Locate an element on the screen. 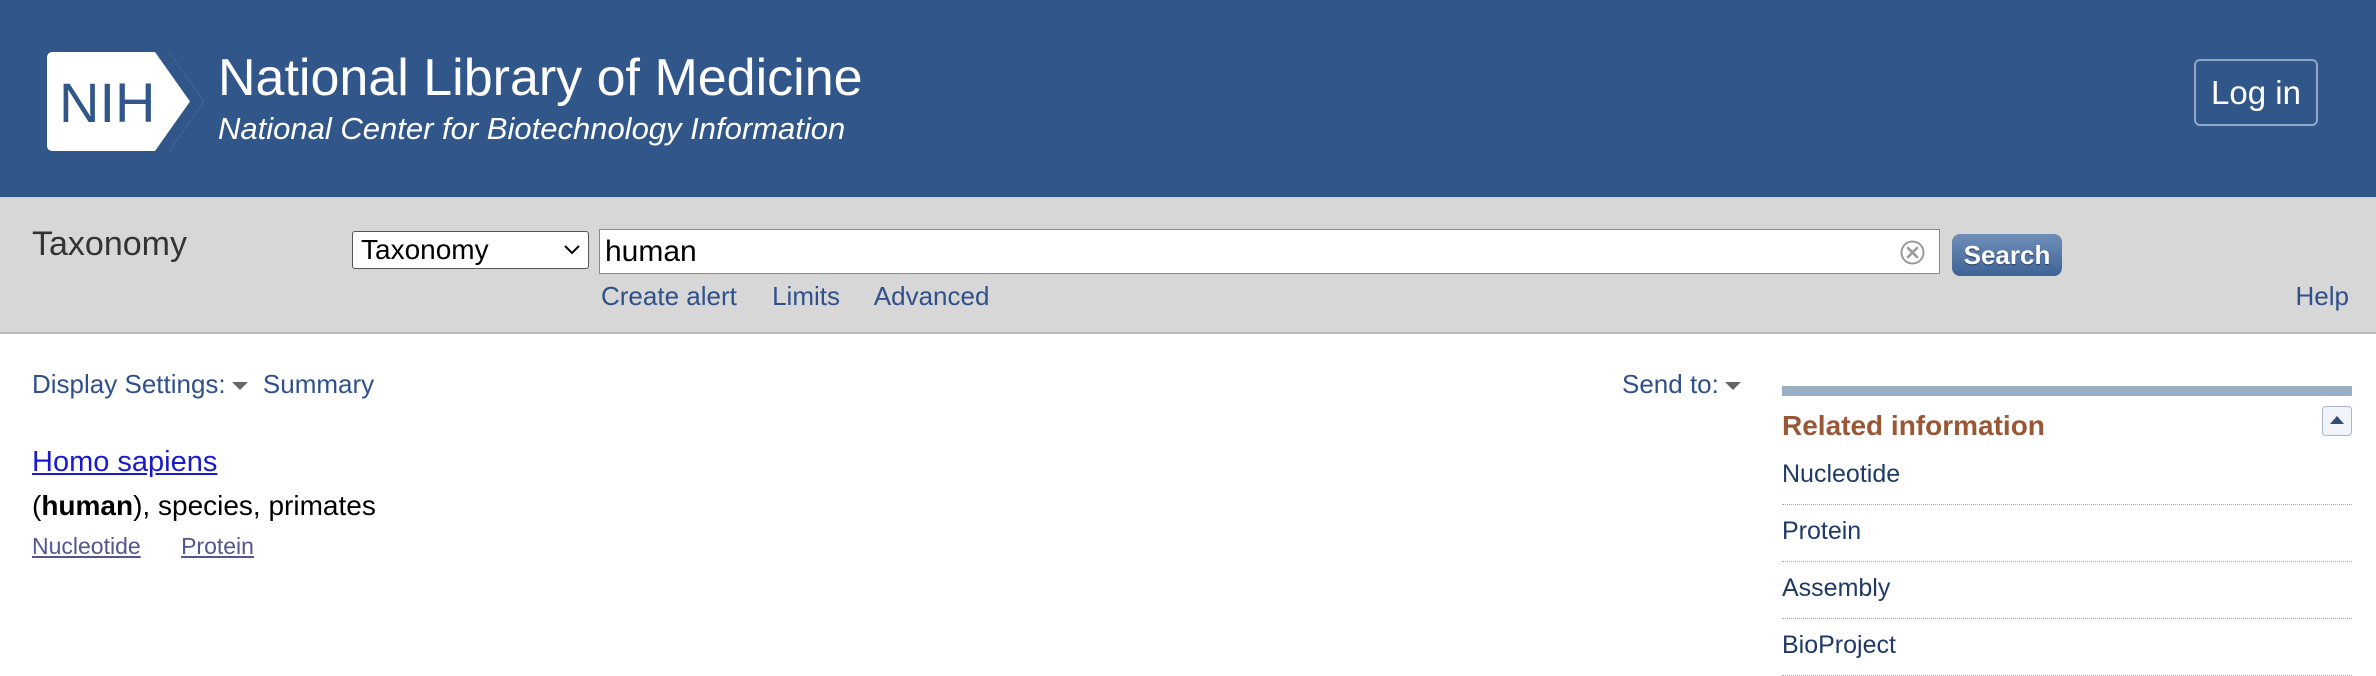 This screenshot has height=676, width=2376. result-links: Nucleotide Protein is located at coordinates (160, 546).